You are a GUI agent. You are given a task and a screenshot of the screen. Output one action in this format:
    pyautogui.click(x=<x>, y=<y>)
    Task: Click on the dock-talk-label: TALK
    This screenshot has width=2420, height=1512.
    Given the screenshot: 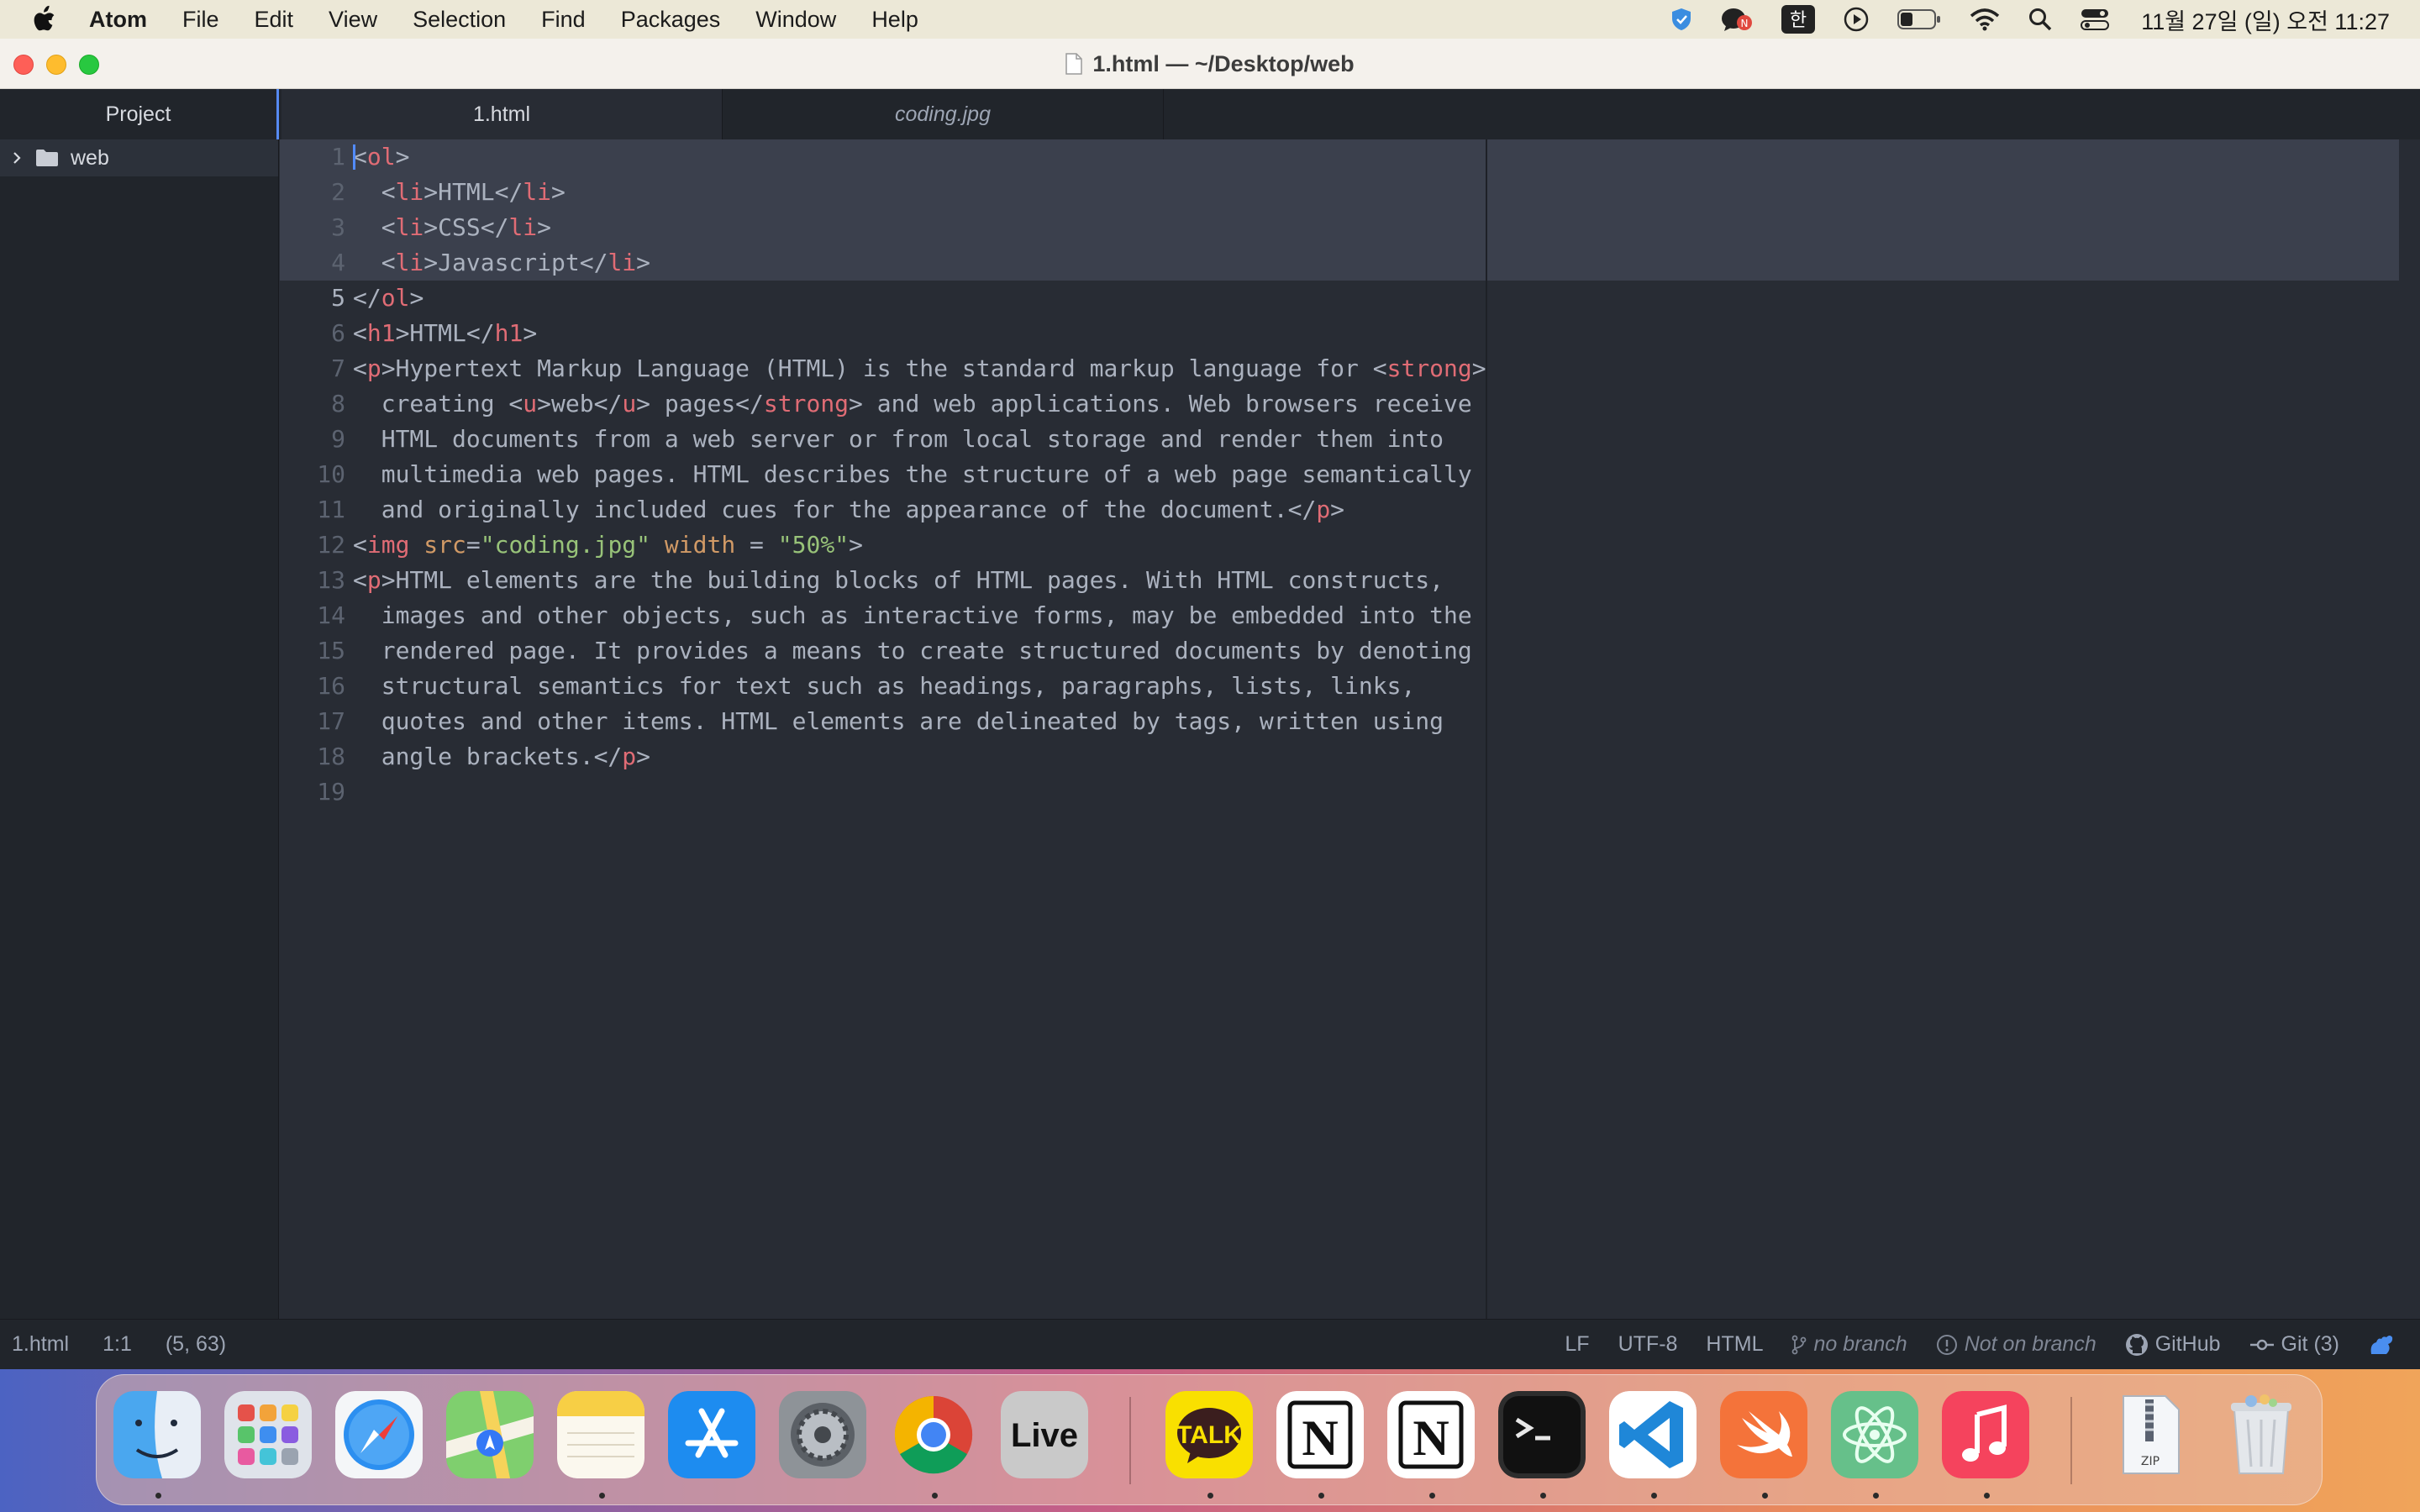 What is the action you would take?
    pyautogui.click(x=1209, y=1435)
    